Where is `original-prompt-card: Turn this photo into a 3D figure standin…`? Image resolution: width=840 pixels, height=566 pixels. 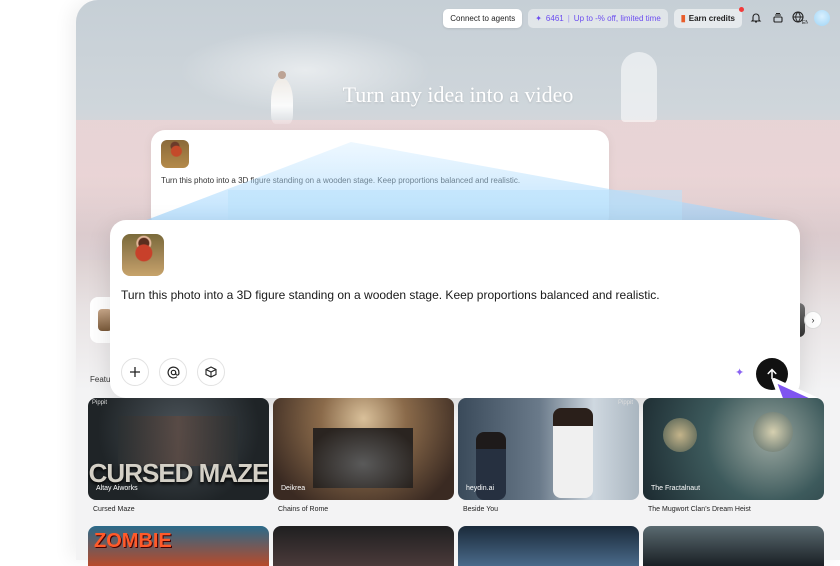 original-prompt-card: Turn this photo into a 3D figure standin… is located at coordinates (380, 180).